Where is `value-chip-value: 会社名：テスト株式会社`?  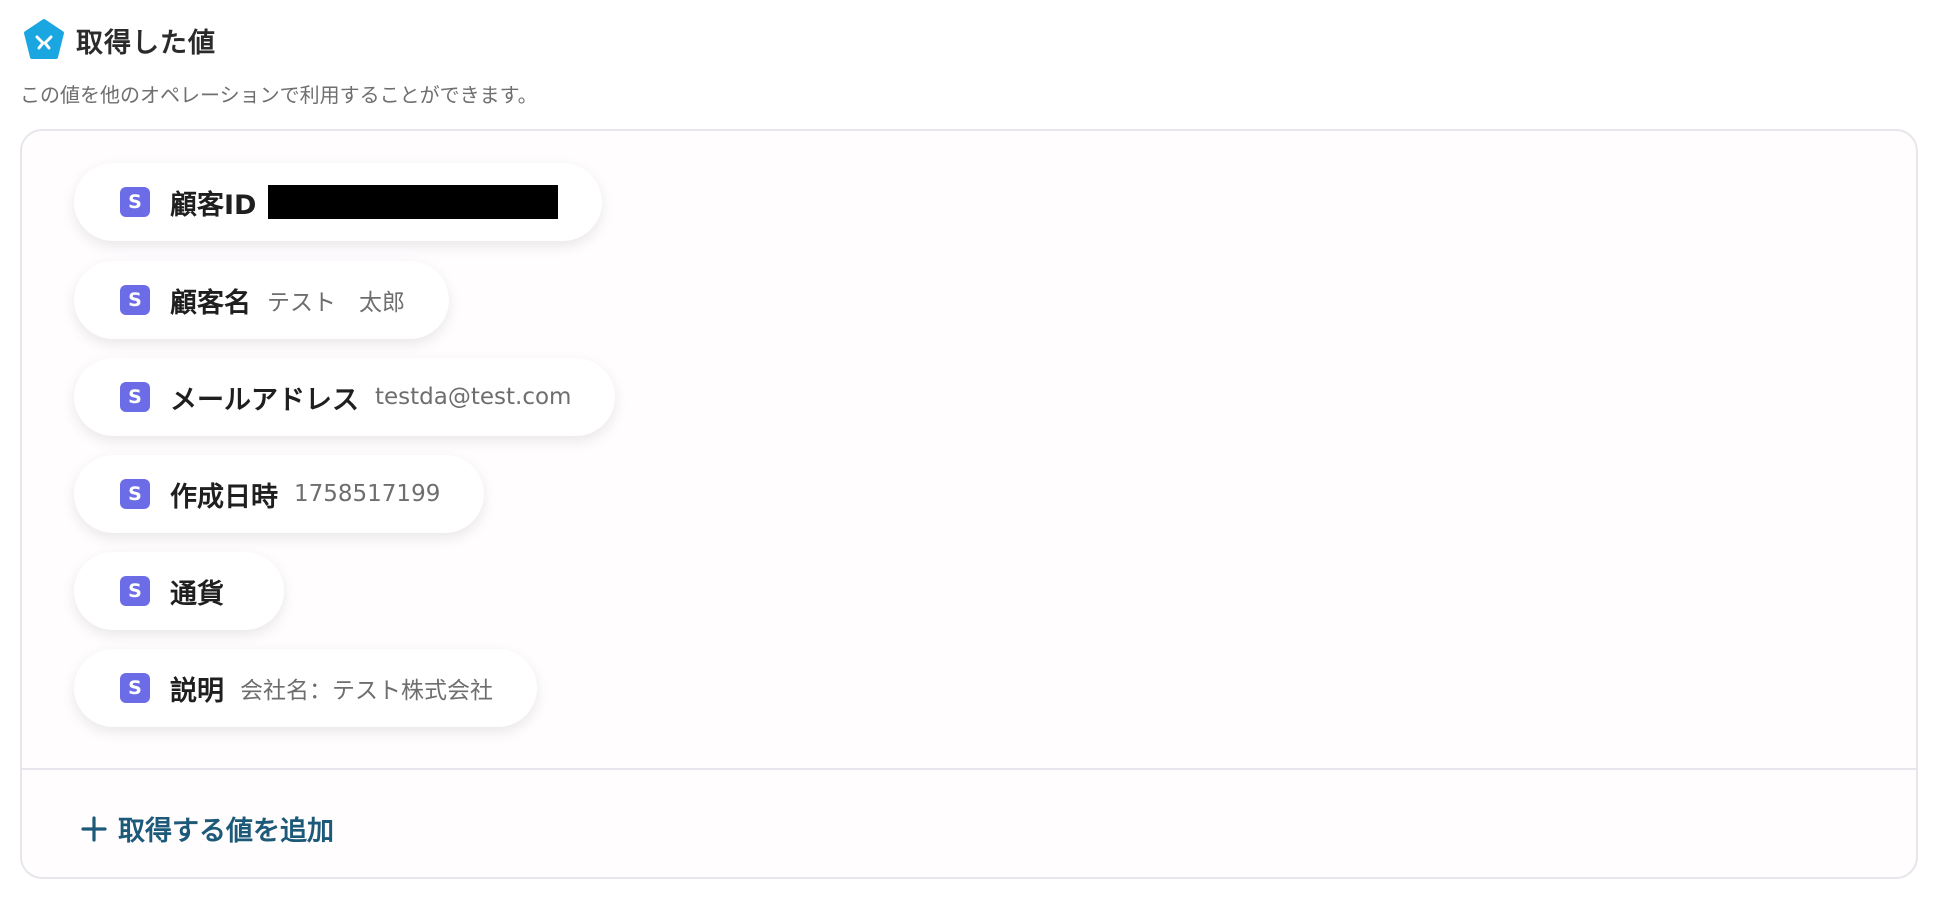
value-chip-value: 会社名：テスト株式会社 is located at coordinates (366, 691).